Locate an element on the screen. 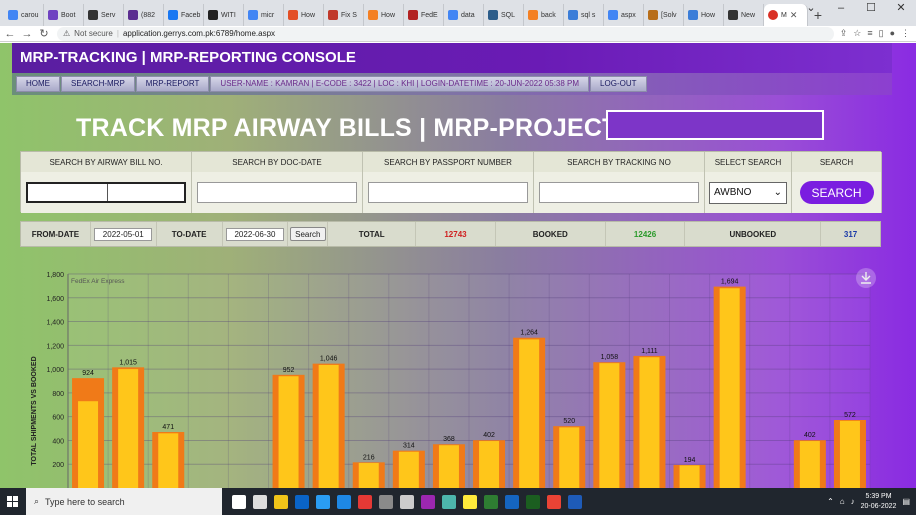 The image size is (916, 515). browser-tab: (882 is located at coordinates (144, 15).